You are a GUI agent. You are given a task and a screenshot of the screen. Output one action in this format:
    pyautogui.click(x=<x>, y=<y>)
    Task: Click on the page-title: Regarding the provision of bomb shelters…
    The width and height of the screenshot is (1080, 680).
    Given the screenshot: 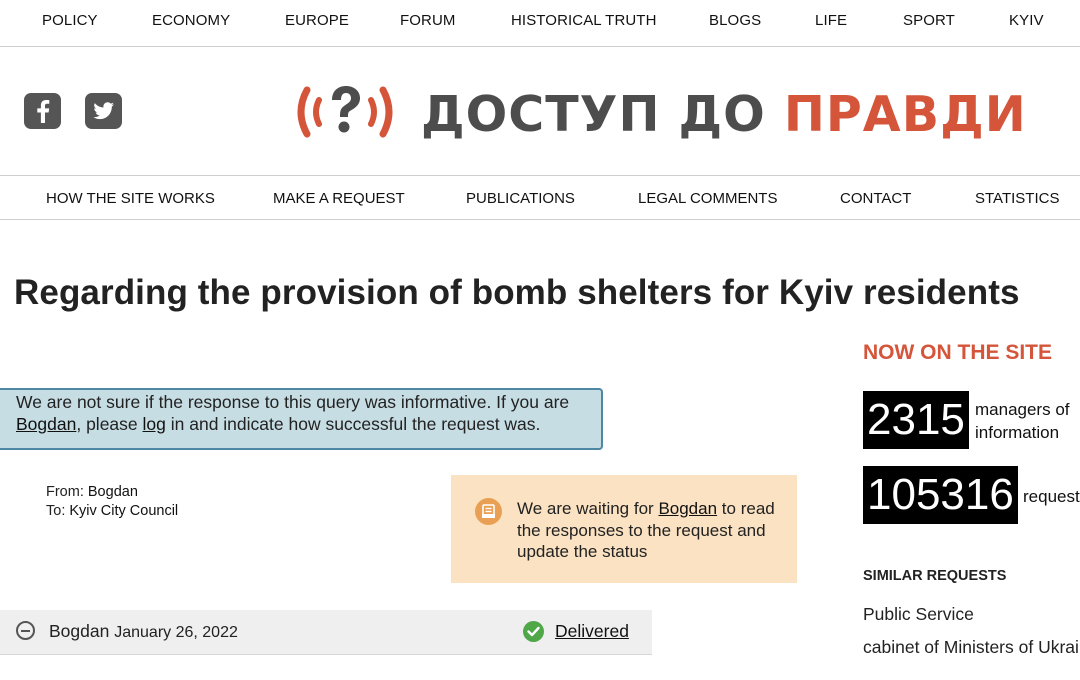 What is the action you would take?
    pyautogui.click(x=517, y=292)
    